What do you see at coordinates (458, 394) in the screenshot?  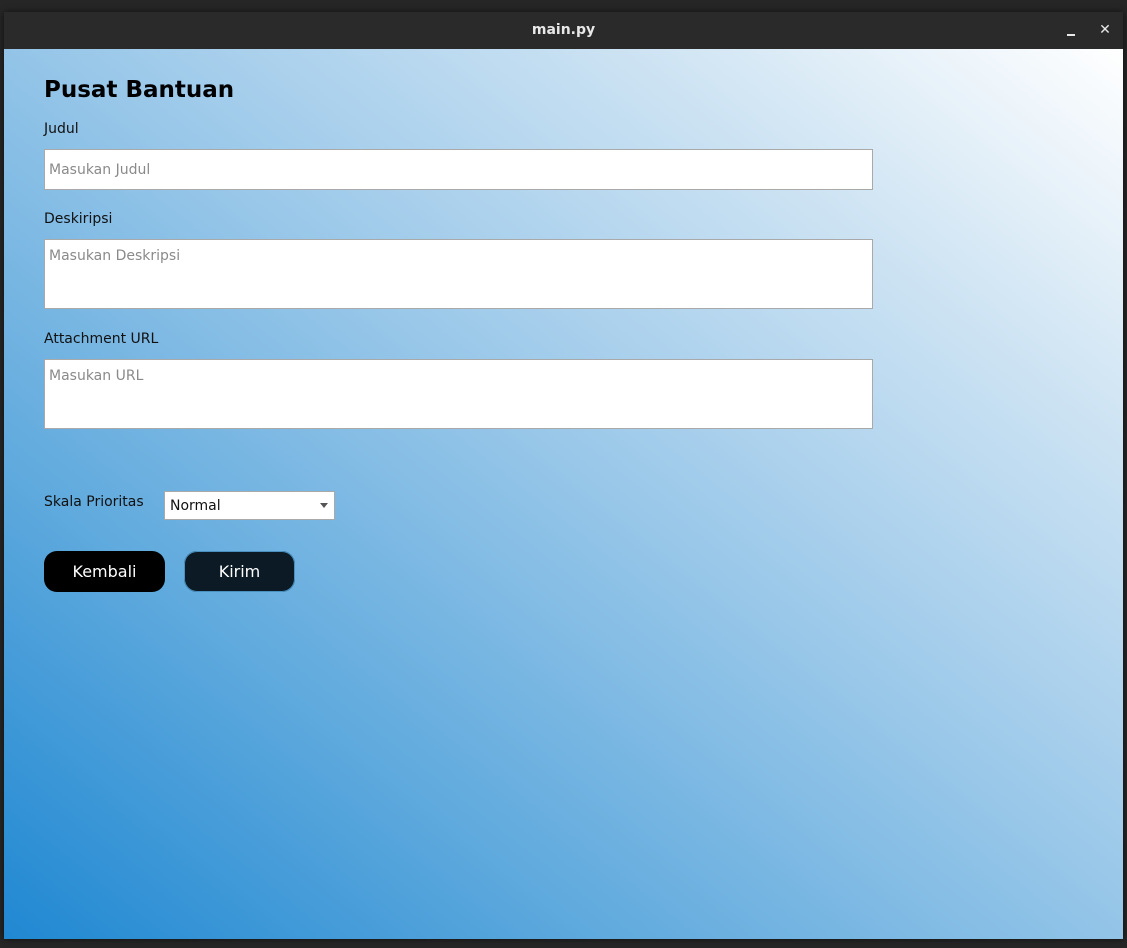 I see `attachment-url-textarea` at bounding box center [458, 394].